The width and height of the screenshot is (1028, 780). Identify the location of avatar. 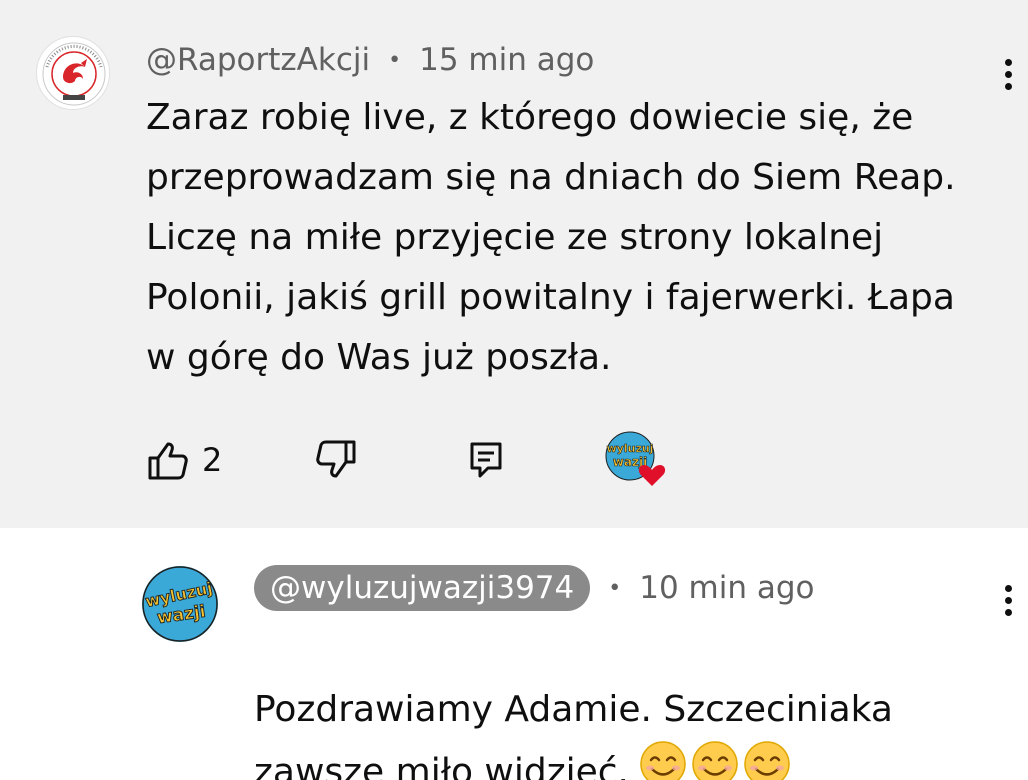
(73, 73).